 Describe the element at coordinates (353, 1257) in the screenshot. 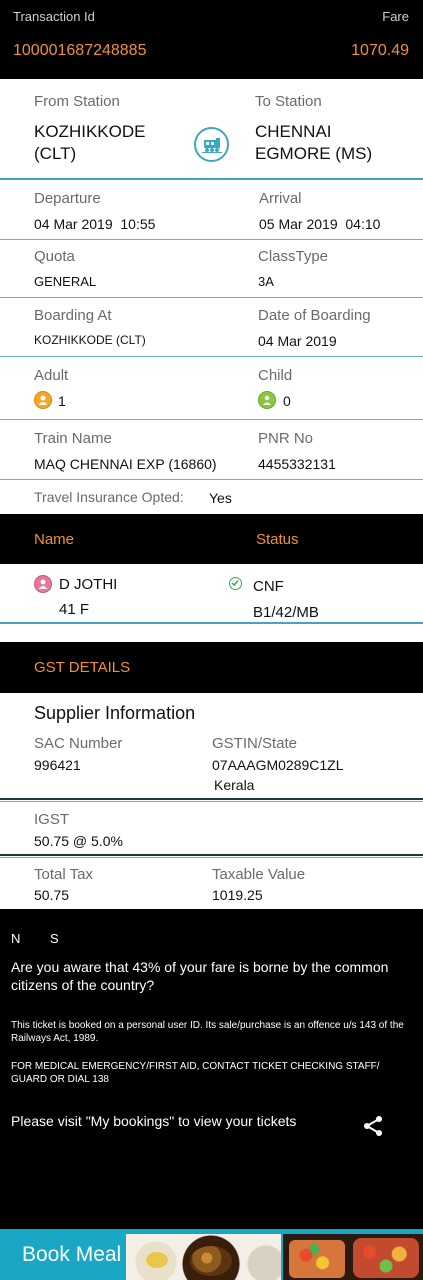

I see `meal-bowl-image` at that location.